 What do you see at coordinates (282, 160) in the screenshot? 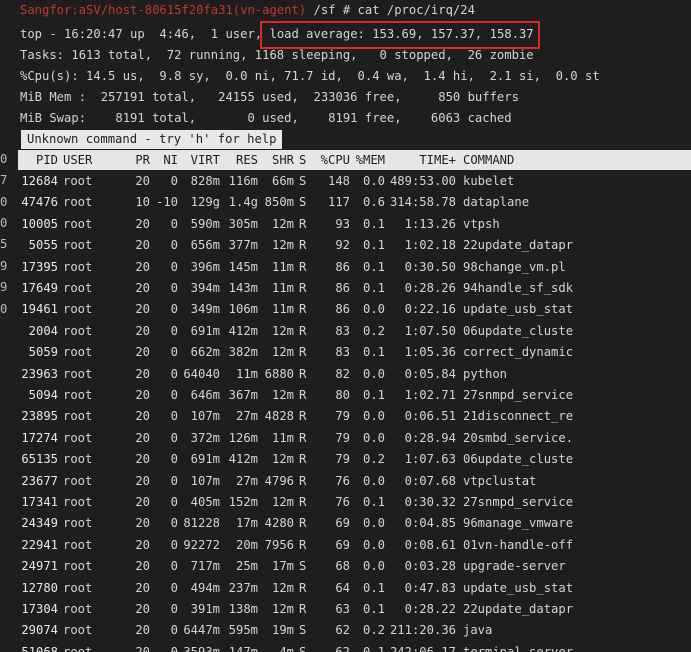
I see `header-shr: SHR` at bounding box center [282, 160].